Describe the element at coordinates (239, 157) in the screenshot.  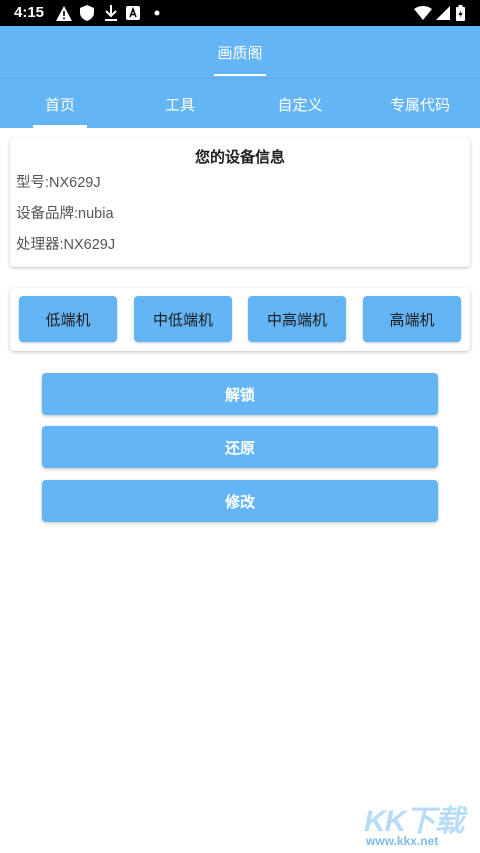
I see `device-info-heading: 您的设备信息` at that location.